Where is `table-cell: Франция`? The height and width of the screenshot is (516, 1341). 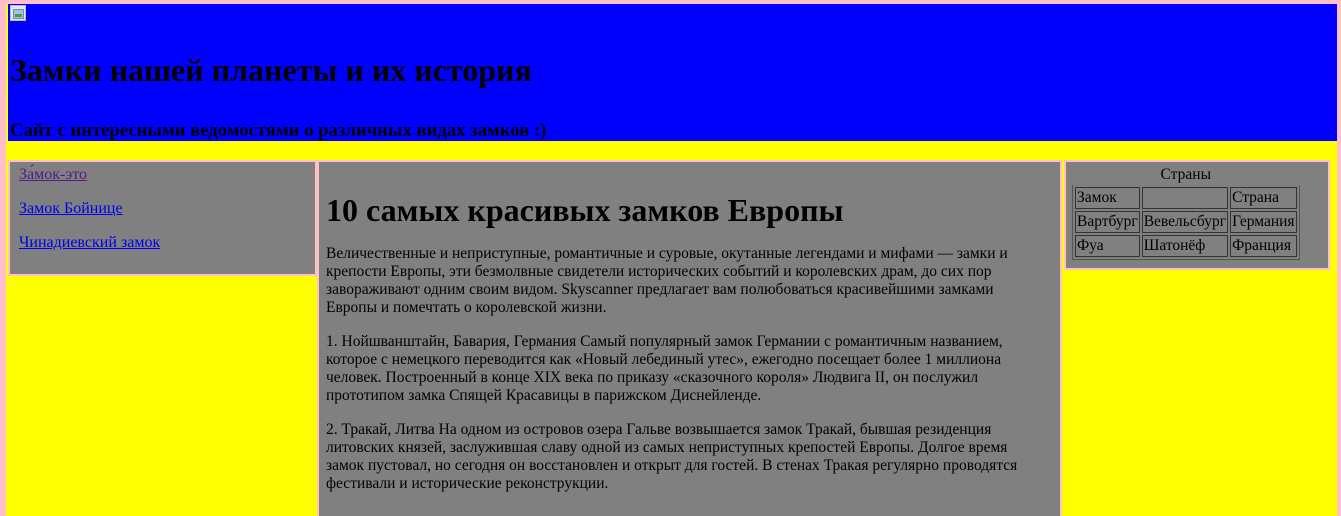
table-cell: Франция is located at coordinates (1263, 246).